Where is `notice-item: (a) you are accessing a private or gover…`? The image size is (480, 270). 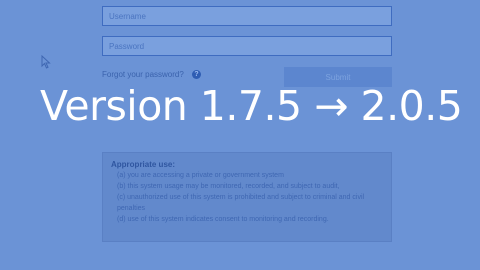
notice-item: (a) you are accessing a private or gover… is located at coordinates (200, 175).